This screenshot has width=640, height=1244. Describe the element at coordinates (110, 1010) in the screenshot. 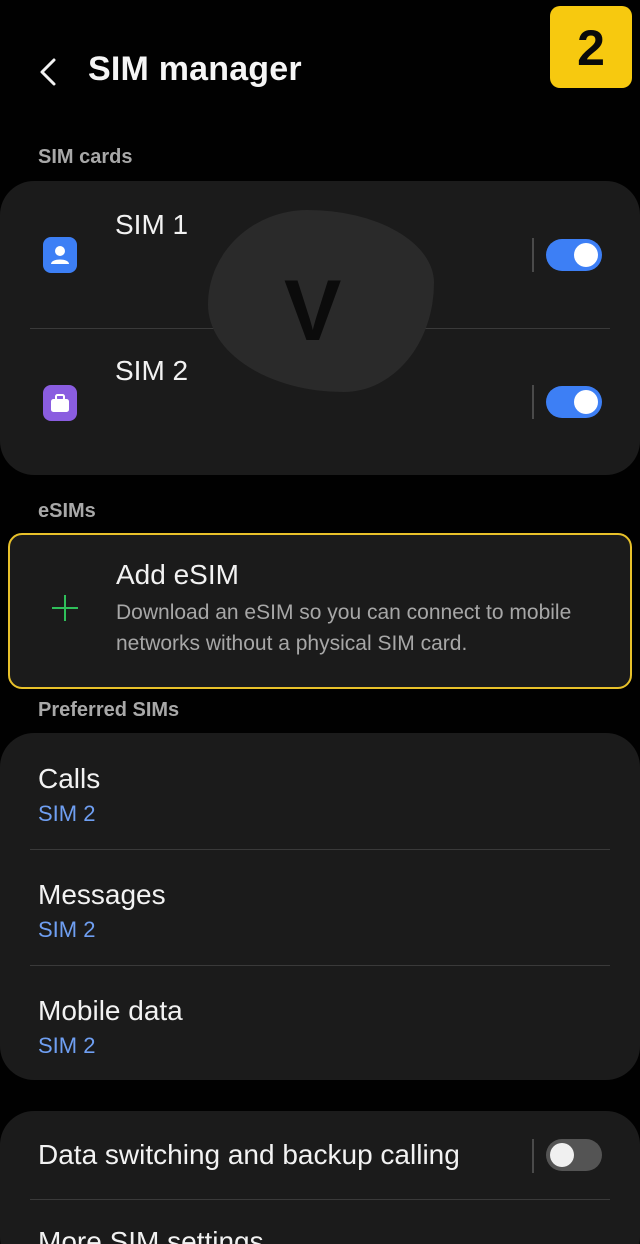

I see `preferred-mobile-data-label: Mobile data` at that location.